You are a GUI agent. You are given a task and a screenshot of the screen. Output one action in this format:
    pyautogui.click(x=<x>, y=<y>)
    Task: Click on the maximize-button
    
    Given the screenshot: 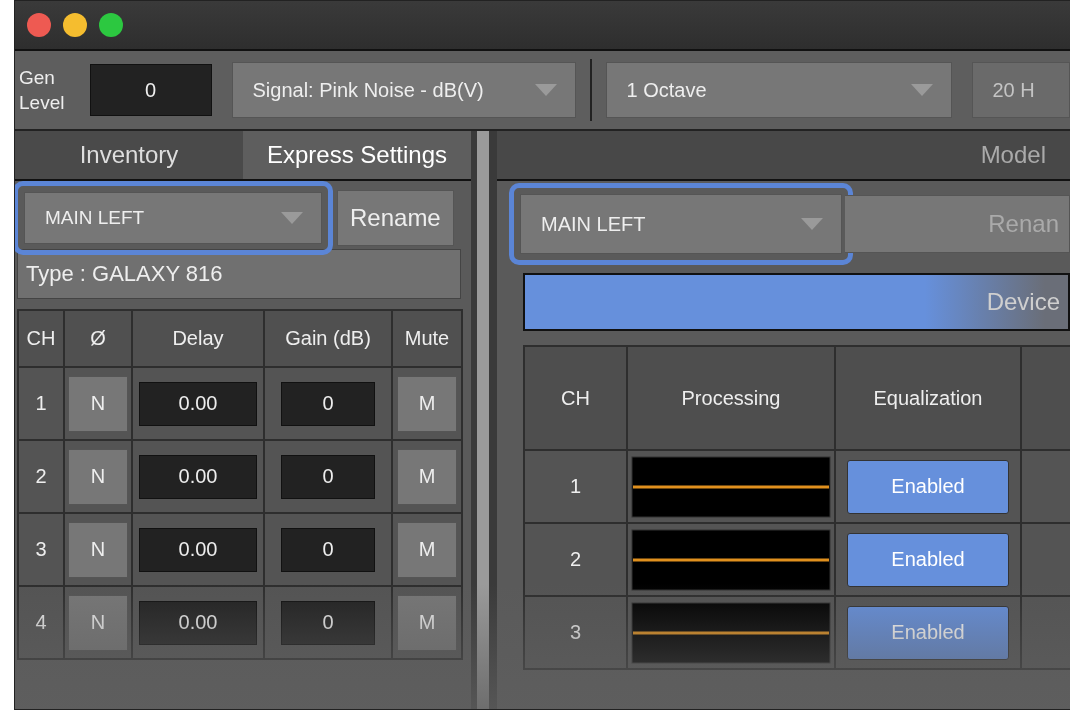 What is the action you would take?
    pyautogui.click(x=111, y=25)
    